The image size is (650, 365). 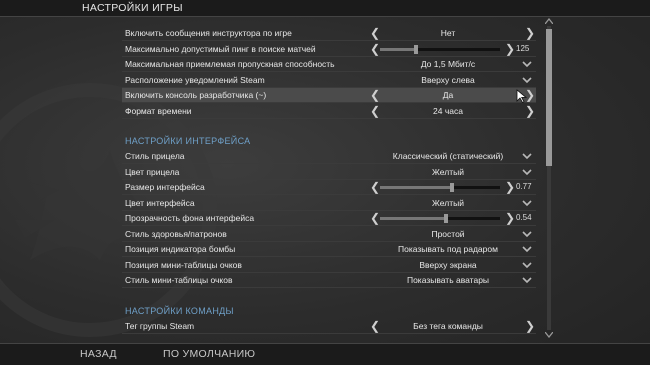 What do you see at coordinates (158, 110) in the screenshot?
I see `setting-label: Формат времени` at bounding box center [158, 110].